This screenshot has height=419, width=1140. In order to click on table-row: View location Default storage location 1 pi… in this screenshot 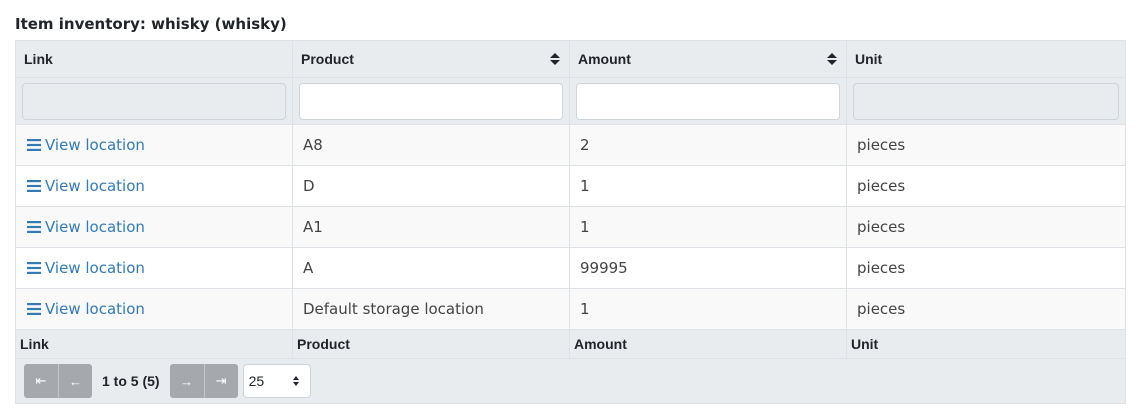, I will do `click(570, 309)`.